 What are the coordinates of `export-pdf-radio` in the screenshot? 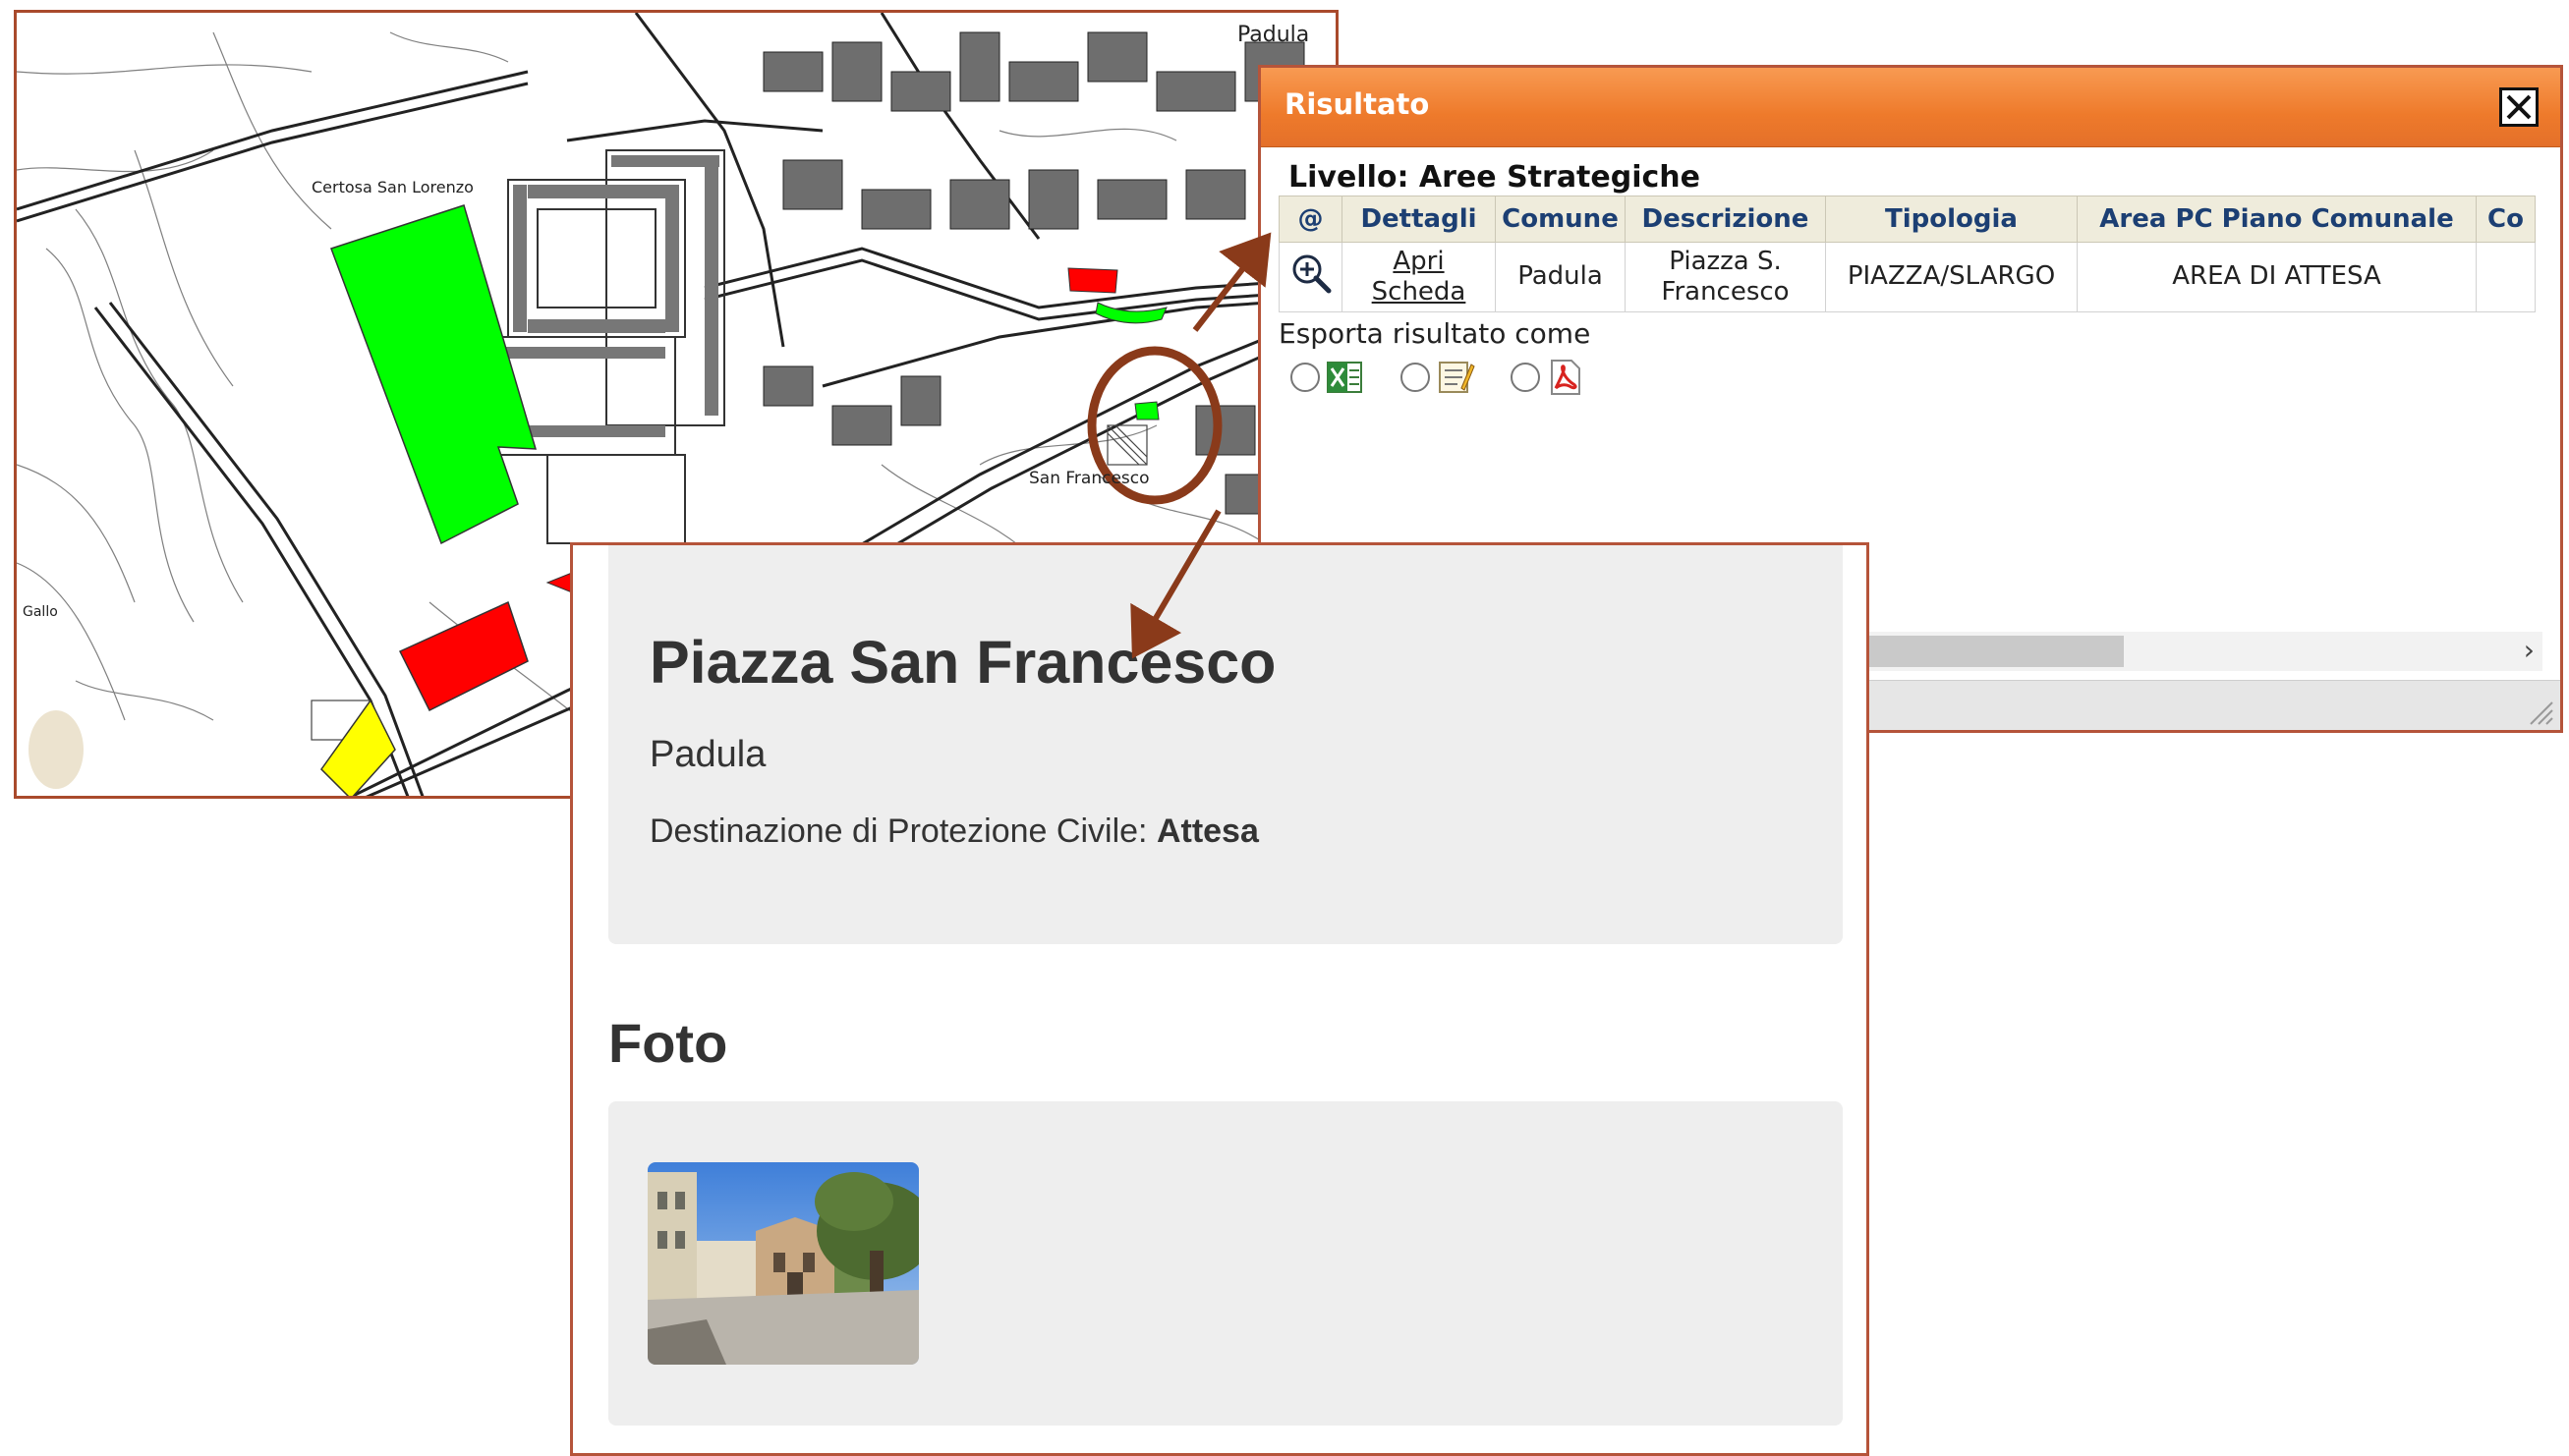 It's located at (1526, 377).